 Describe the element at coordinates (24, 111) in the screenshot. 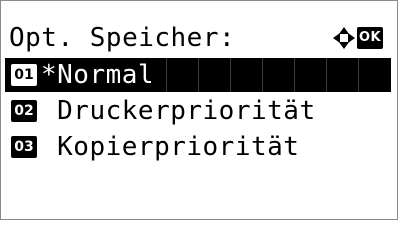

I see `item-number-badge: 02` at that location.